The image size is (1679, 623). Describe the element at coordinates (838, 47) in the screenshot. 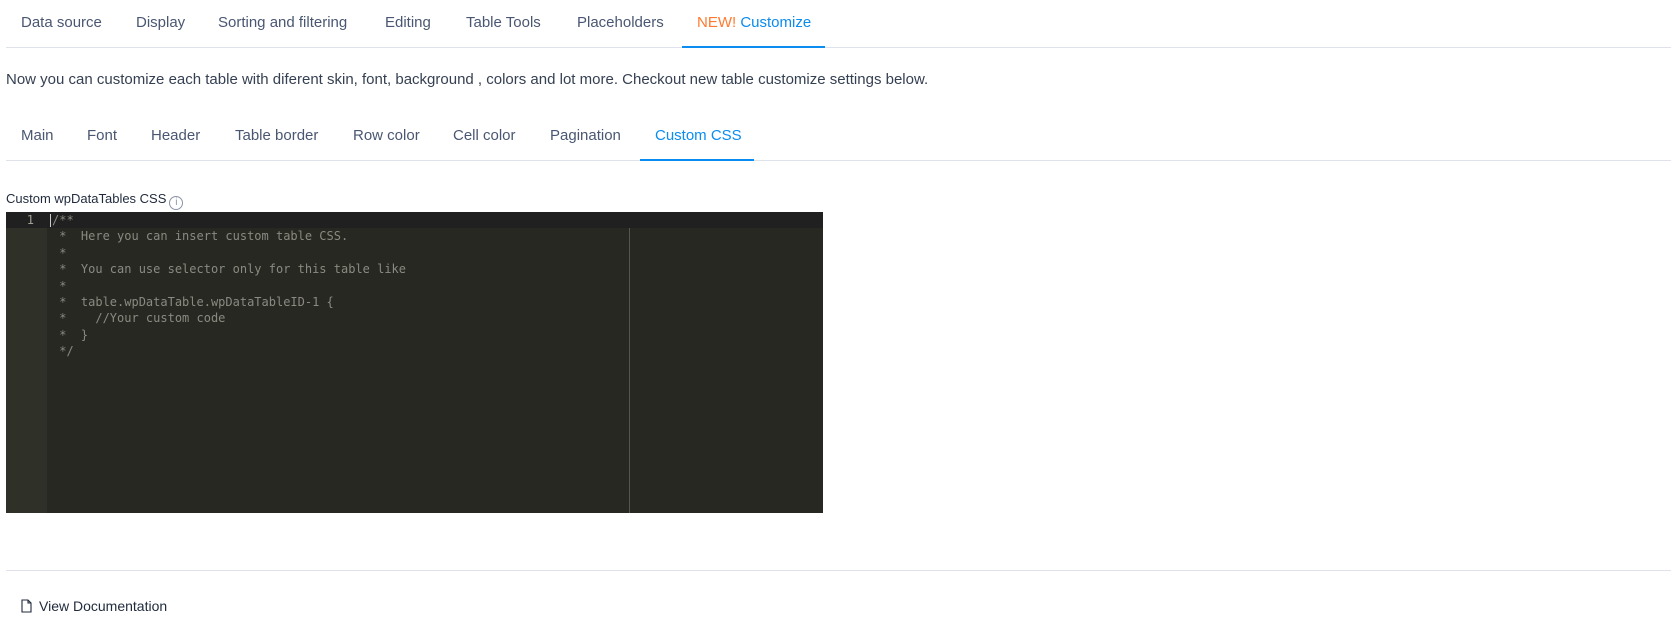

I see `tabs-divider` at that location.